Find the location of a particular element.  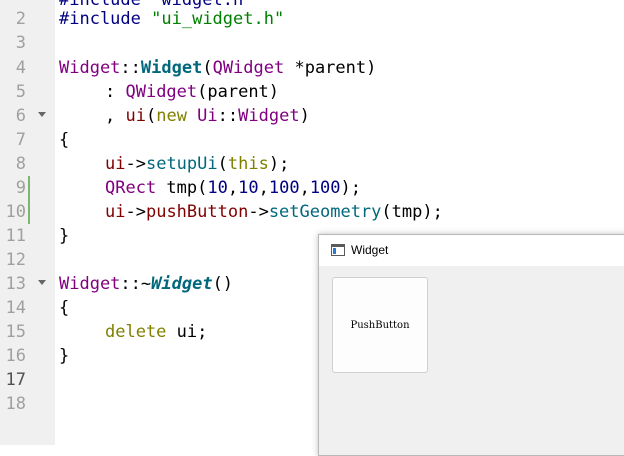

method-name: setGeometry is located at coordinates (325, 212).